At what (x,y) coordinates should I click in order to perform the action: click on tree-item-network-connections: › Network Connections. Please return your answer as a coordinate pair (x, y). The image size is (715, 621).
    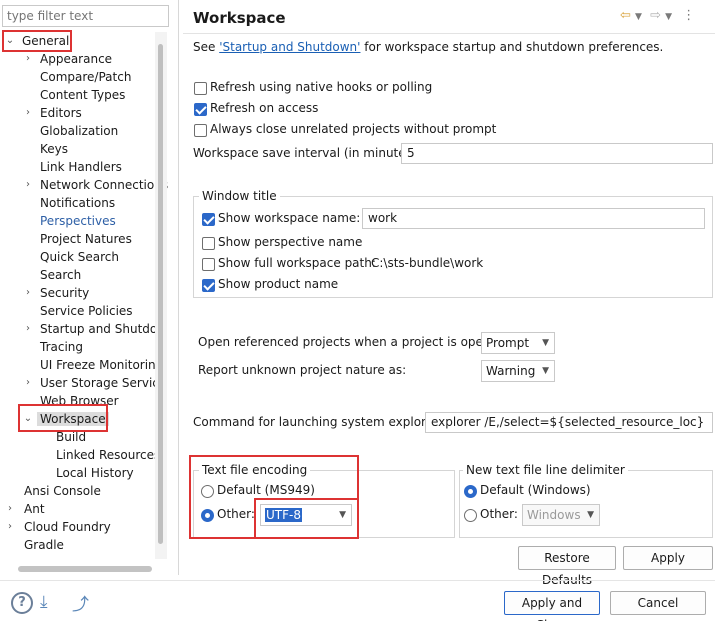
    Looking at the image, I should click on (95, 185).